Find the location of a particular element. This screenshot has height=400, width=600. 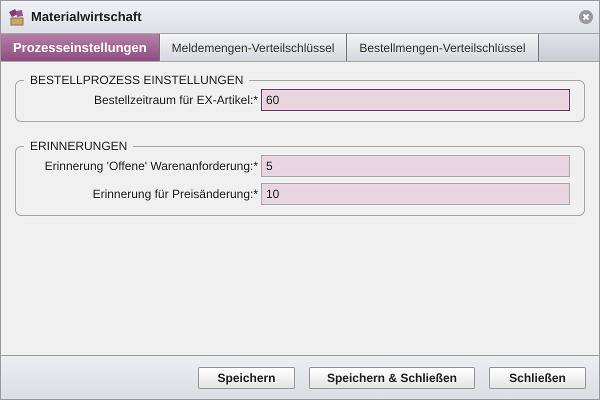

group-title: ERINNERUNGEN is located at coordinates (78, 146).